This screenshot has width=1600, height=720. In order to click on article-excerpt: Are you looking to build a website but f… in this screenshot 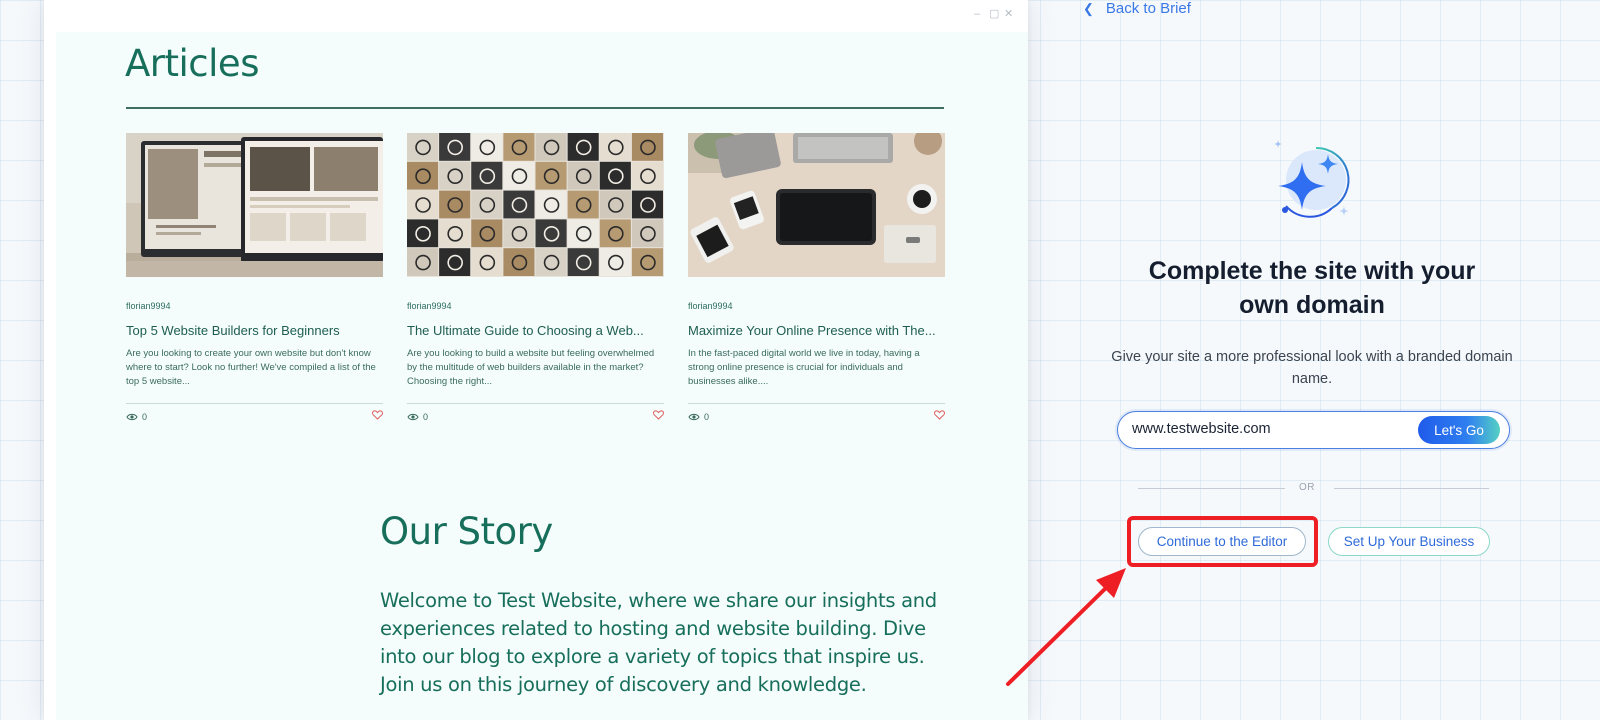, I will do `click(531, 367)`.